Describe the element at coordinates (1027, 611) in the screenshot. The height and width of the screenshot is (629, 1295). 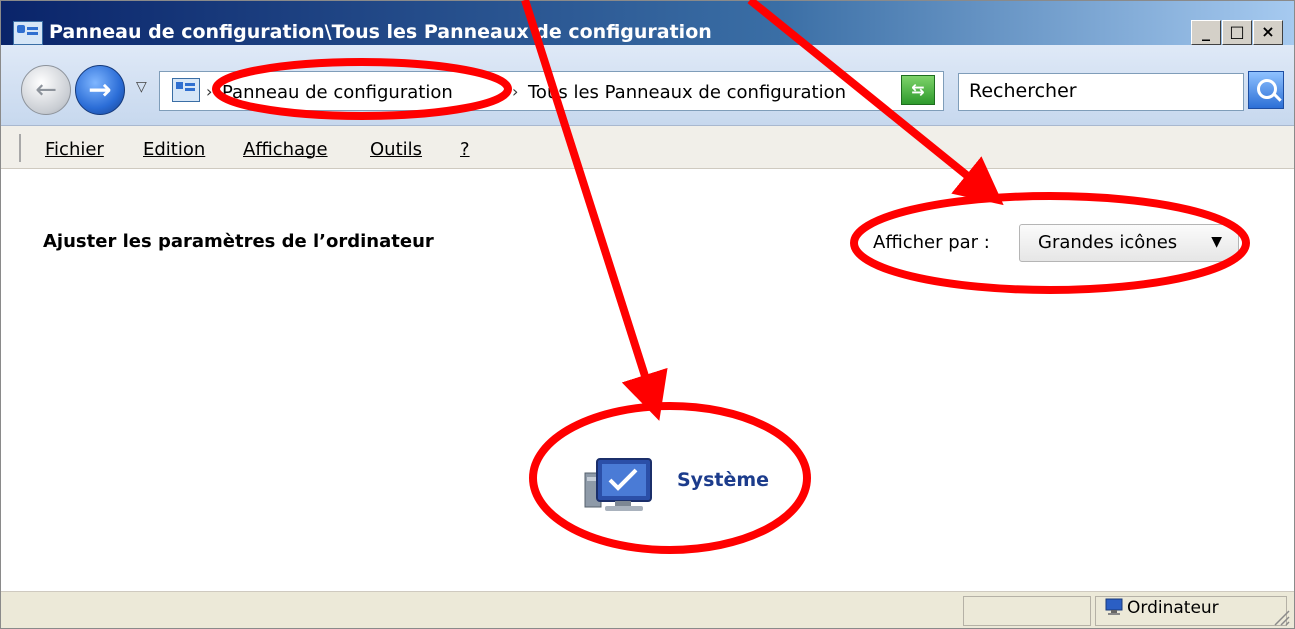
I see `status-pane` at that location.